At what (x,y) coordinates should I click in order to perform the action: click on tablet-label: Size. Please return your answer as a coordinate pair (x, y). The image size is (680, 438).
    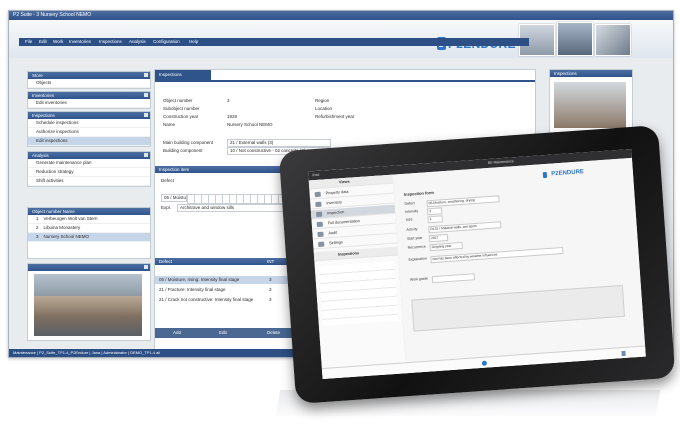
    Looking at the image, I should click on (409, 219).